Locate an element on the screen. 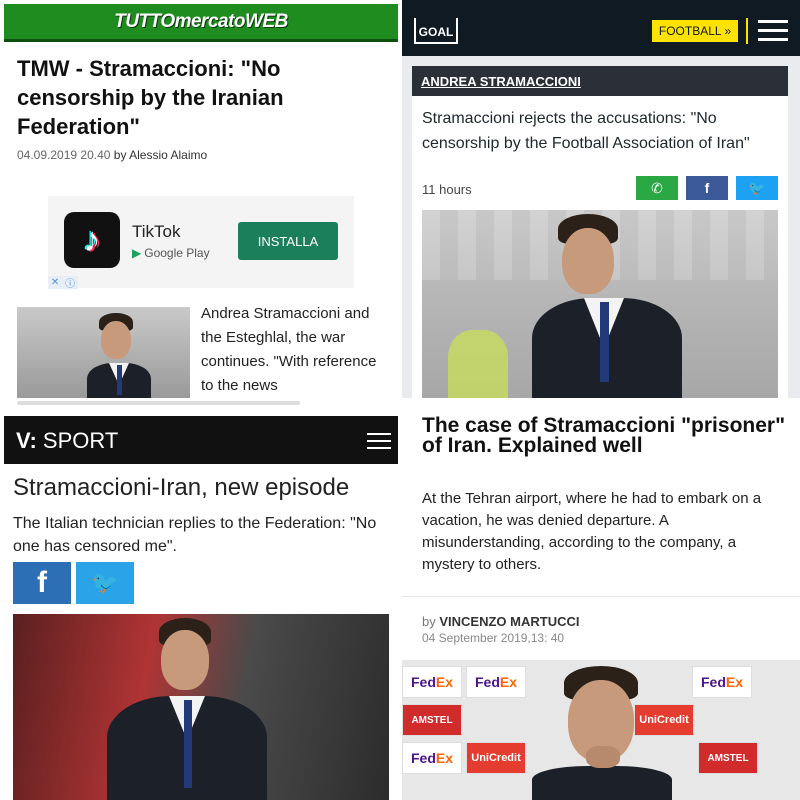  article-author: VINCENZO MARTUCCI is located at coordinates (509, 621).